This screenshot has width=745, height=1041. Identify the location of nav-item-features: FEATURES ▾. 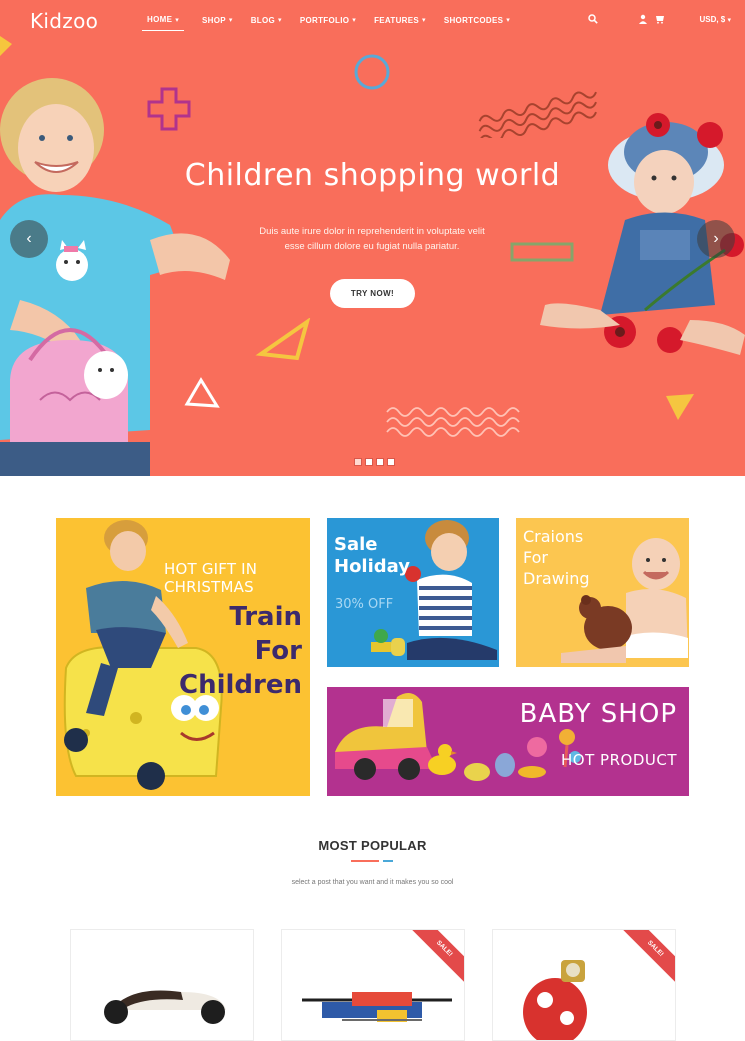
(400, 23).